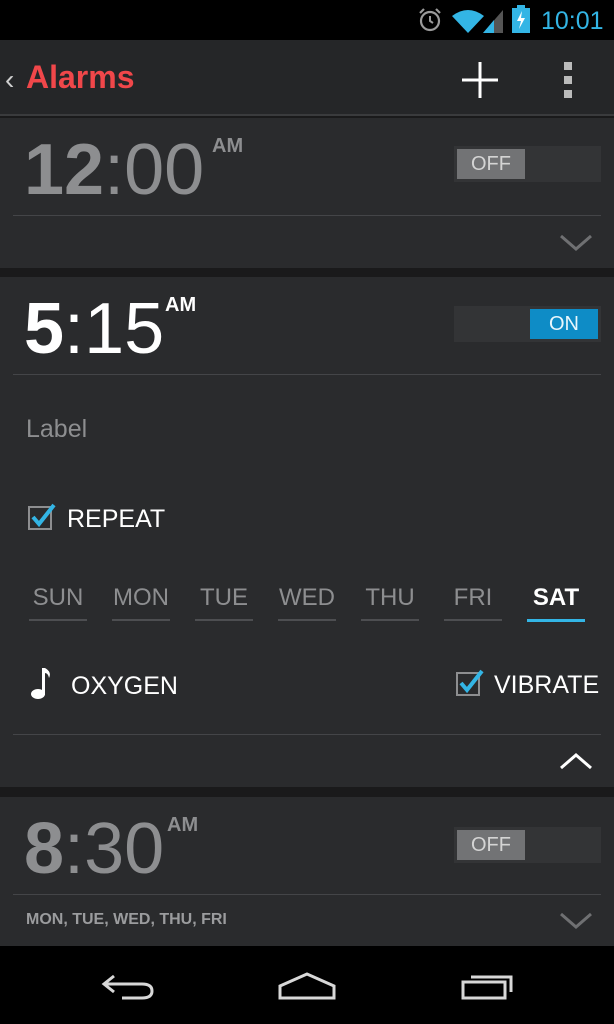 The image size is (614, 1024). Describe the element at coordinates (307, 78) in the screenshot. I see `action-bar: ‹ Alarms` at that location.